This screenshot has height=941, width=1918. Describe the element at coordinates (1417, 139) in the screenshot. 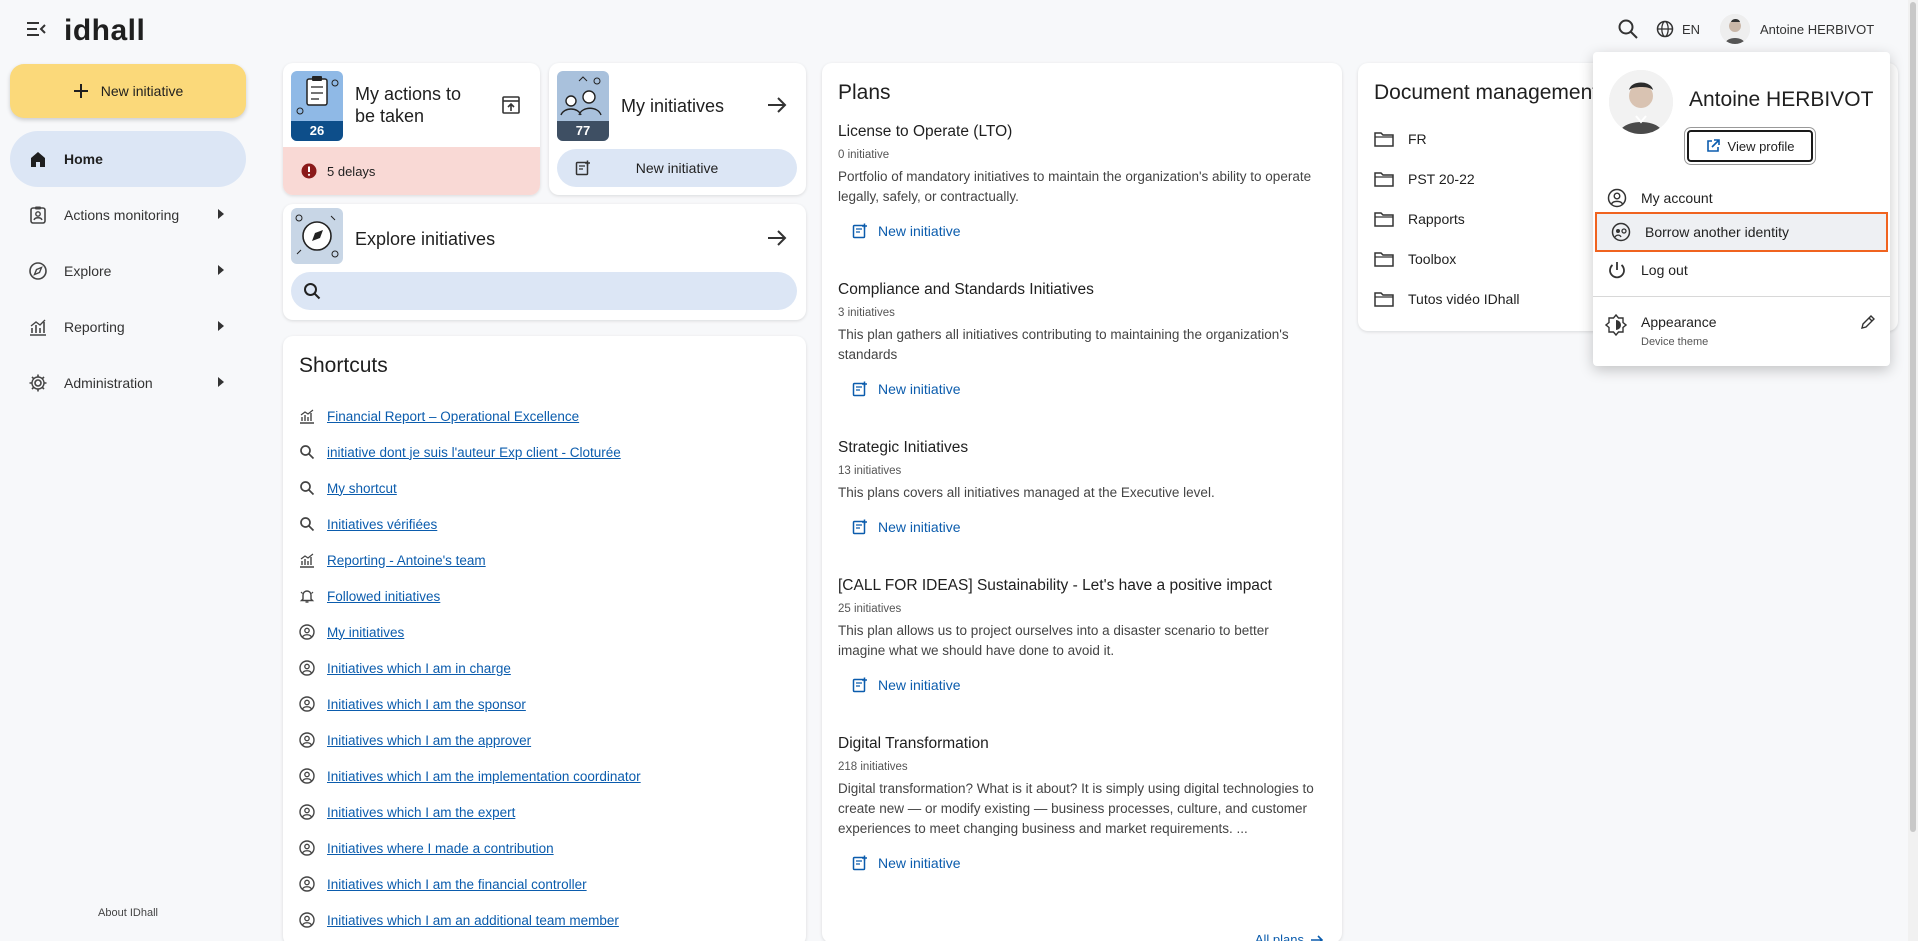

I see `document-folder-label: FR` at that location.